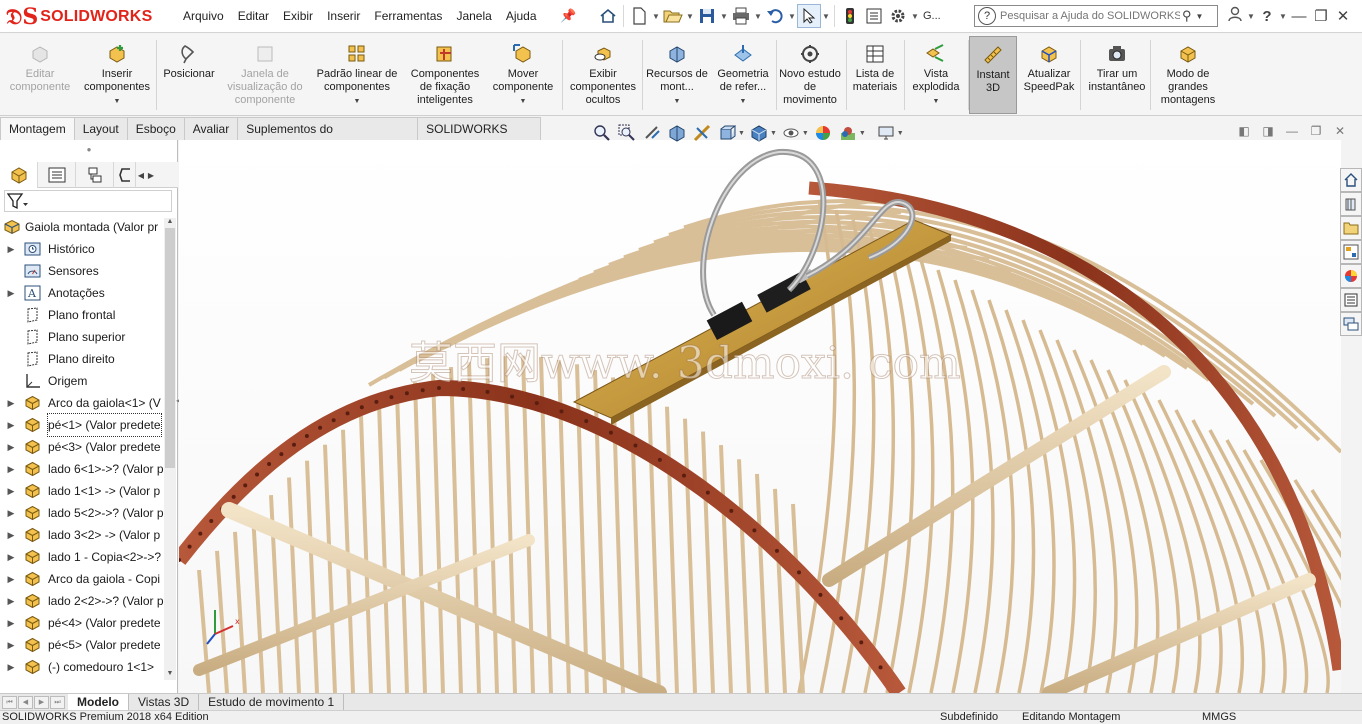 The width and height of the screenshot is (1362, 724). I want to click on view-forward-icon: ◨, so click(1268, 131).